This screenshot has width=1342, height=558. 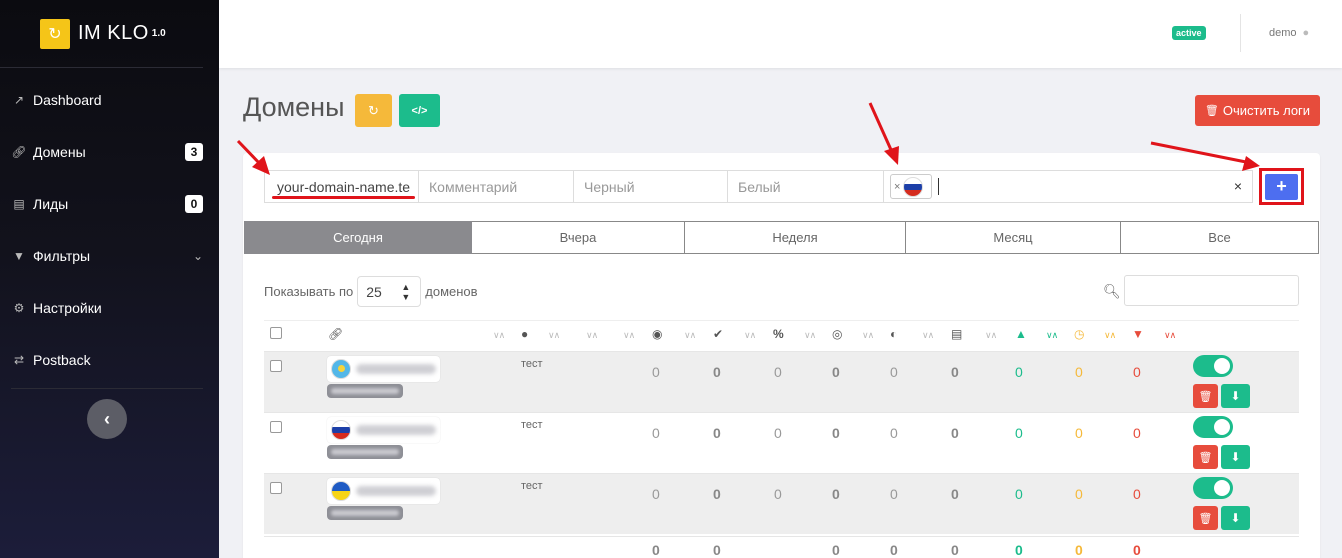 I want to click on app-name: IM KLO, so click(x=113, y=33).